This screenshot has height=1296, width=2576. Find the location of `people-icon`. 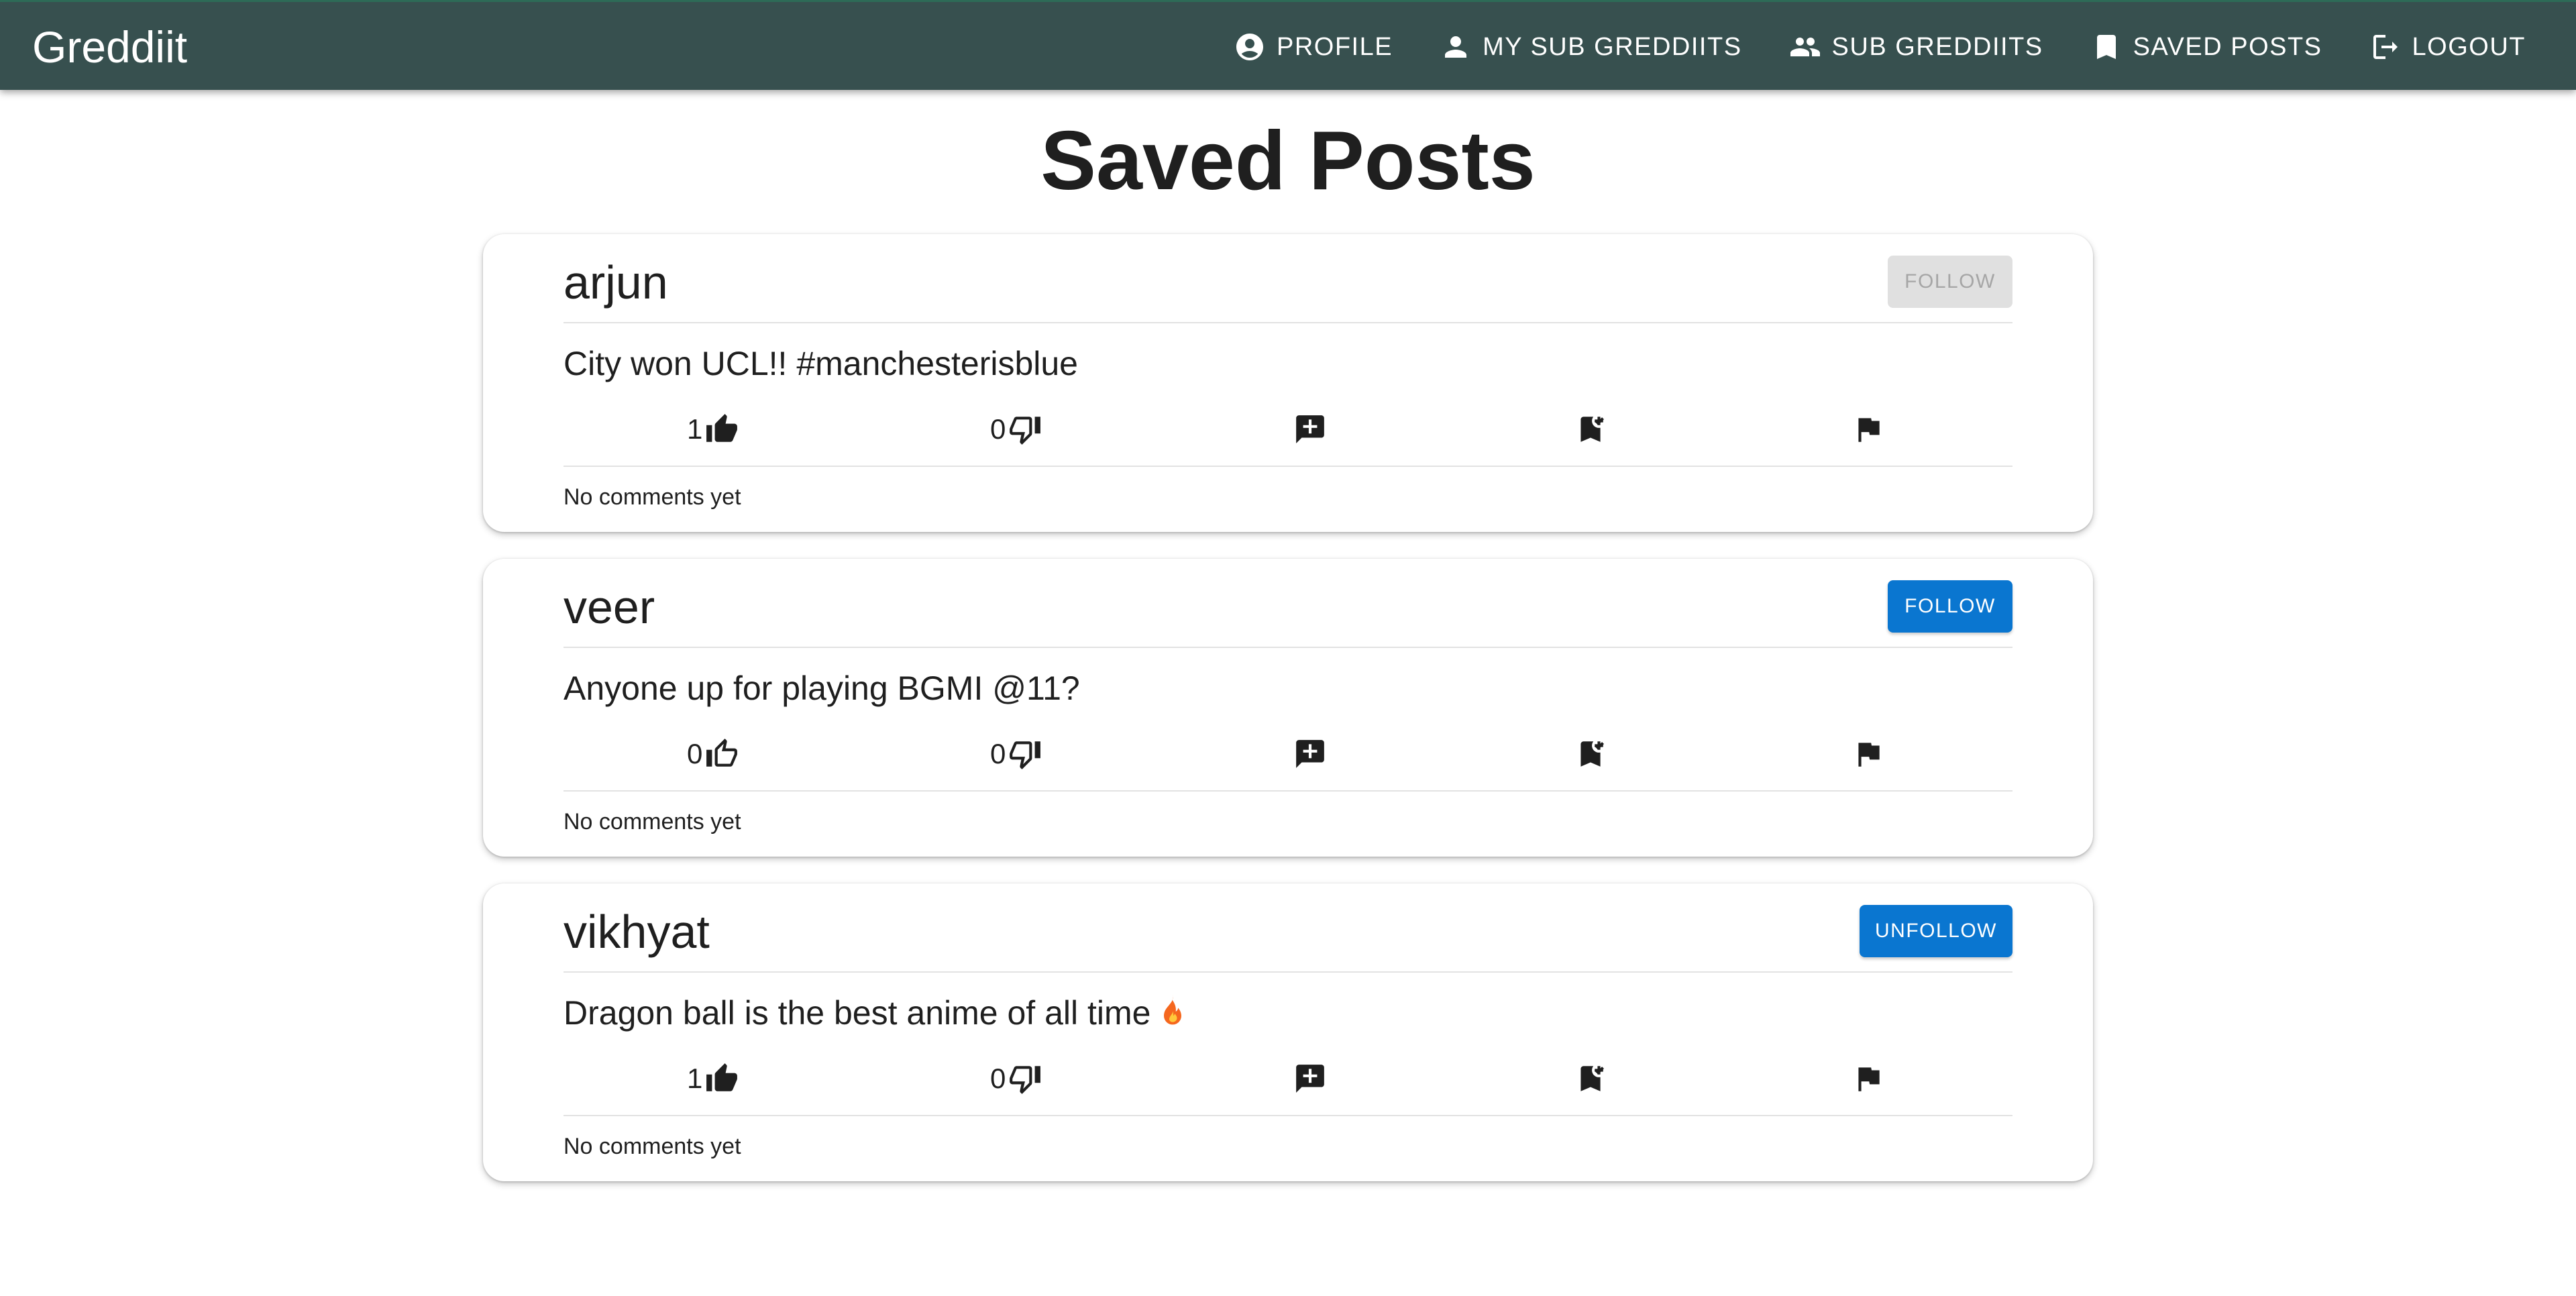

people-icon is located at coordinates (1805, 47).